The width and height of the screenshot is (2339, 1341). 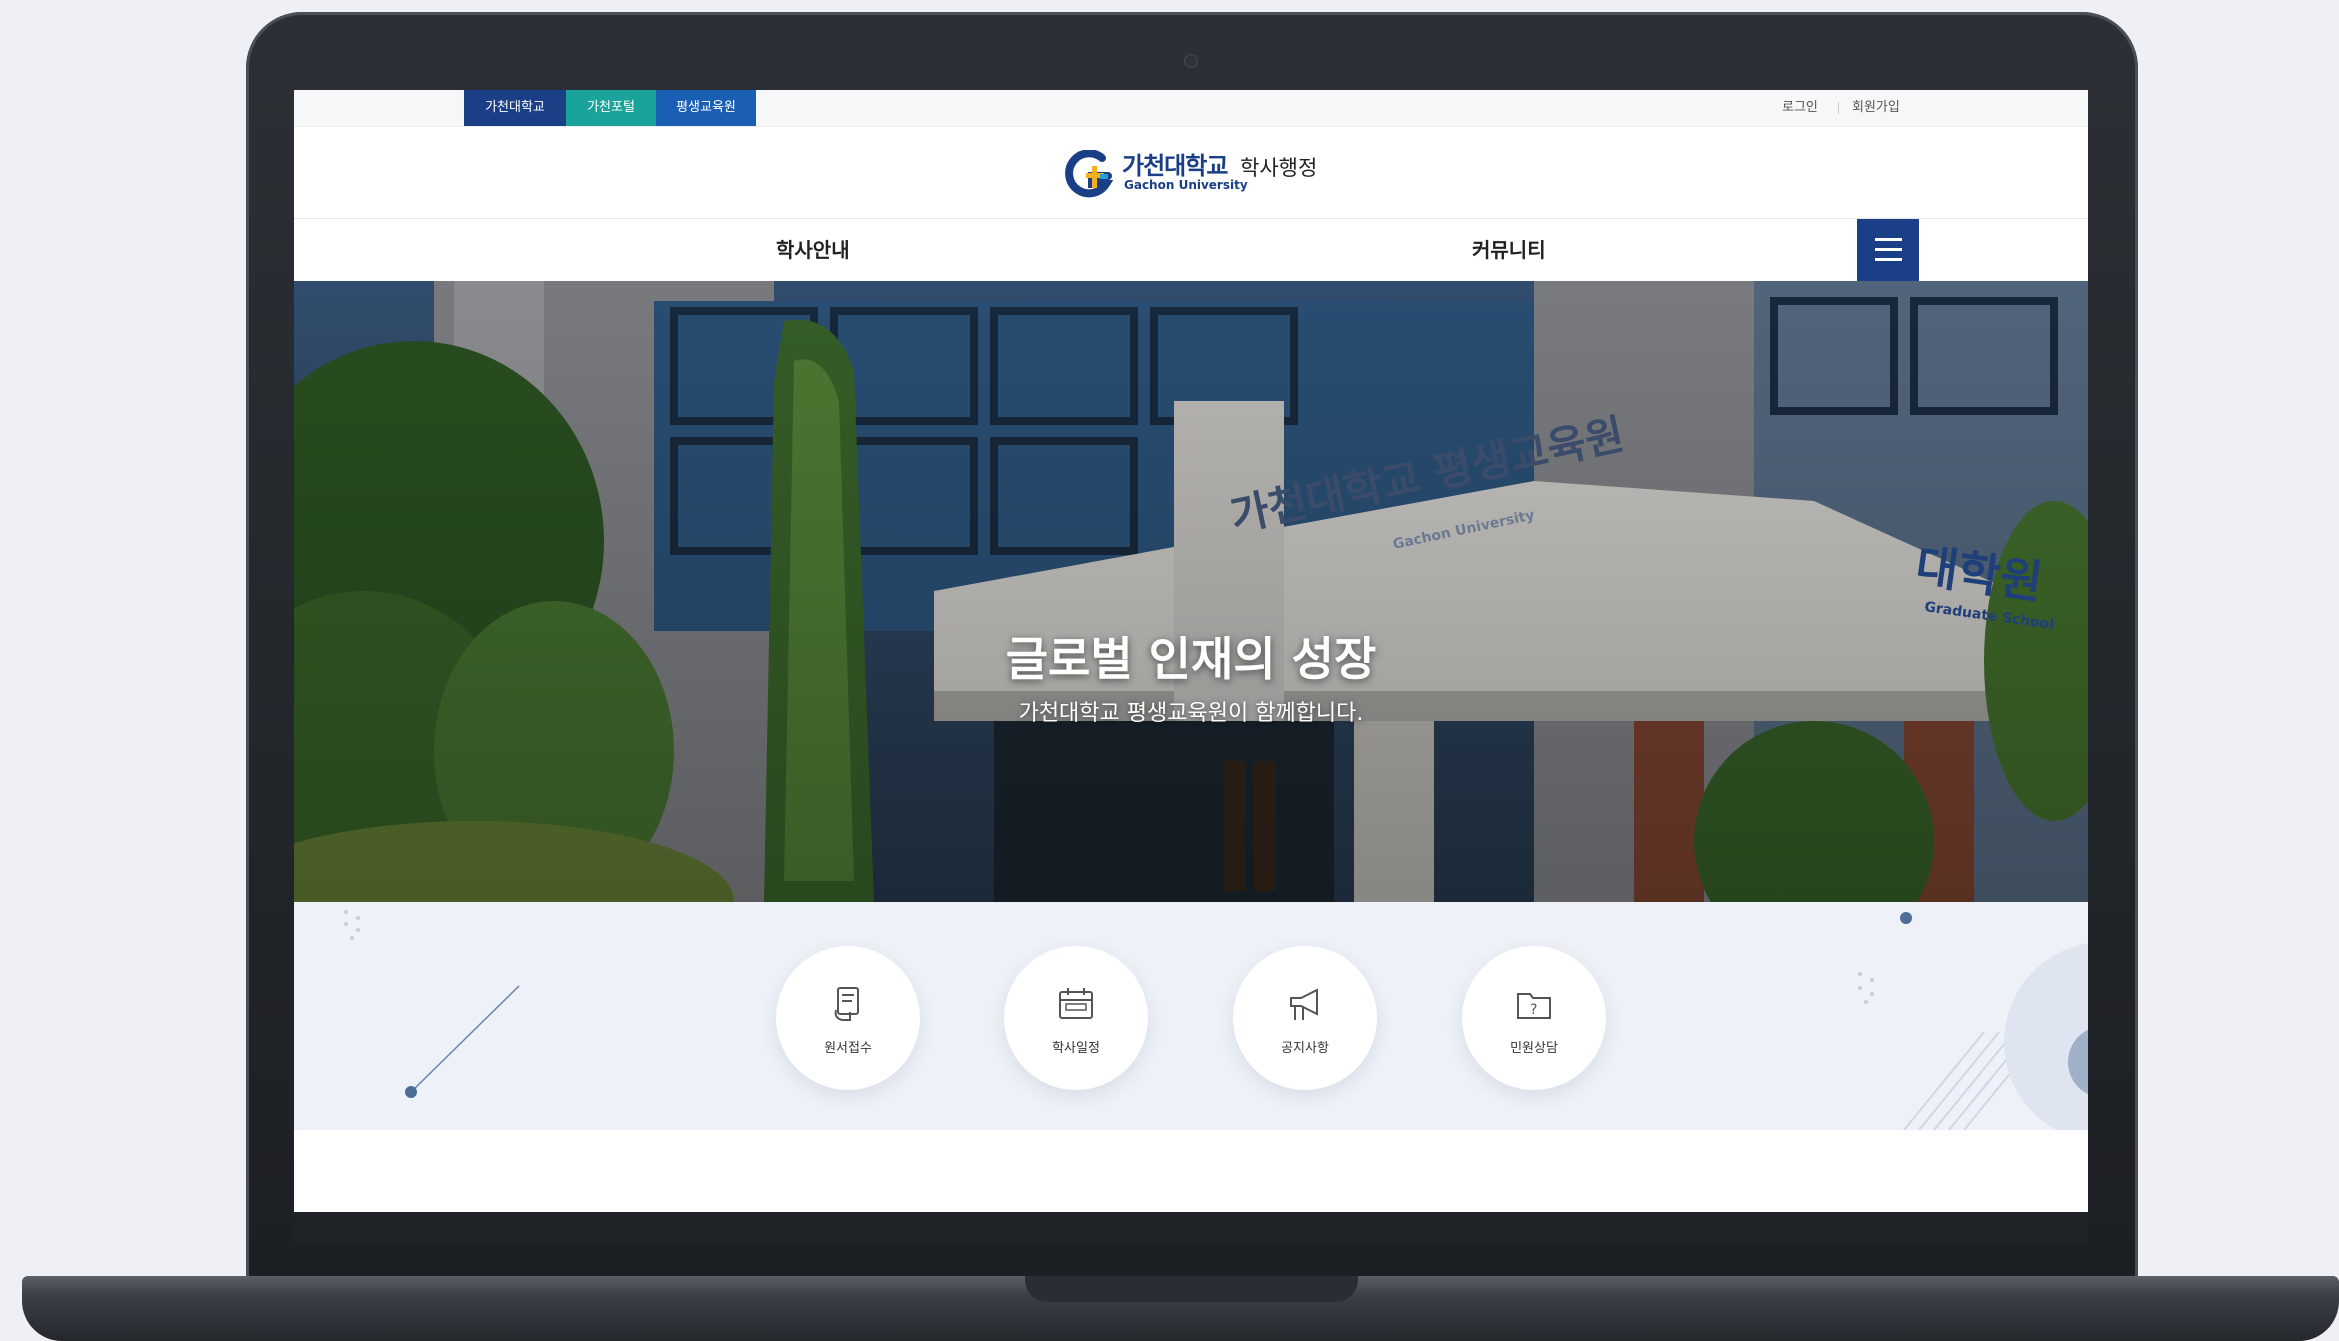 I want to click on camera-icon, so click(x=1191, y=61).